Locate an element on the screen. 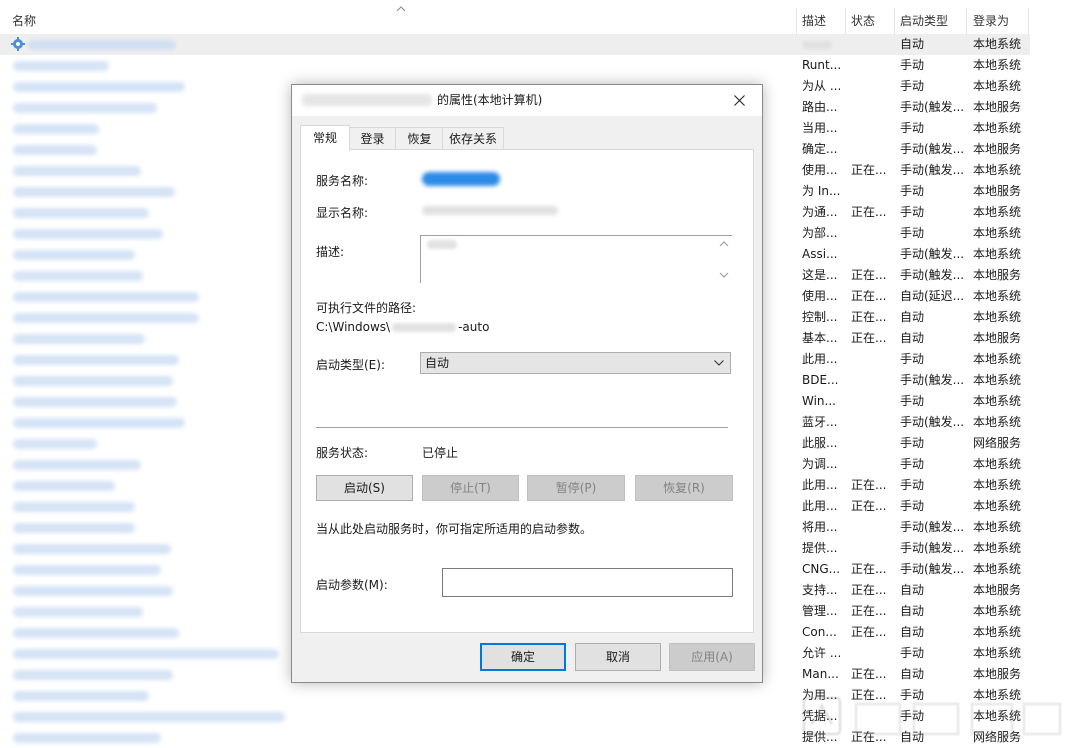 The image size is (1076, 748). column-header-logon-as: 登录为 is located at coordinates (991, 16).